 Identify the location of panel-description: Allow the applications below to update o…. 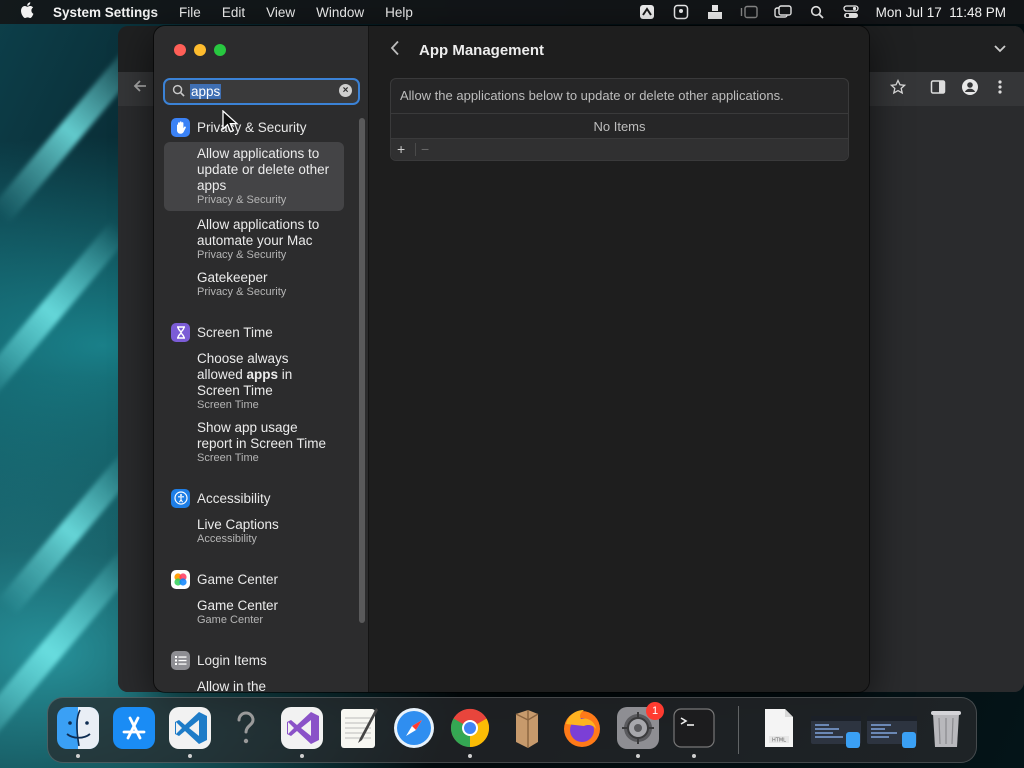
(592, 95).